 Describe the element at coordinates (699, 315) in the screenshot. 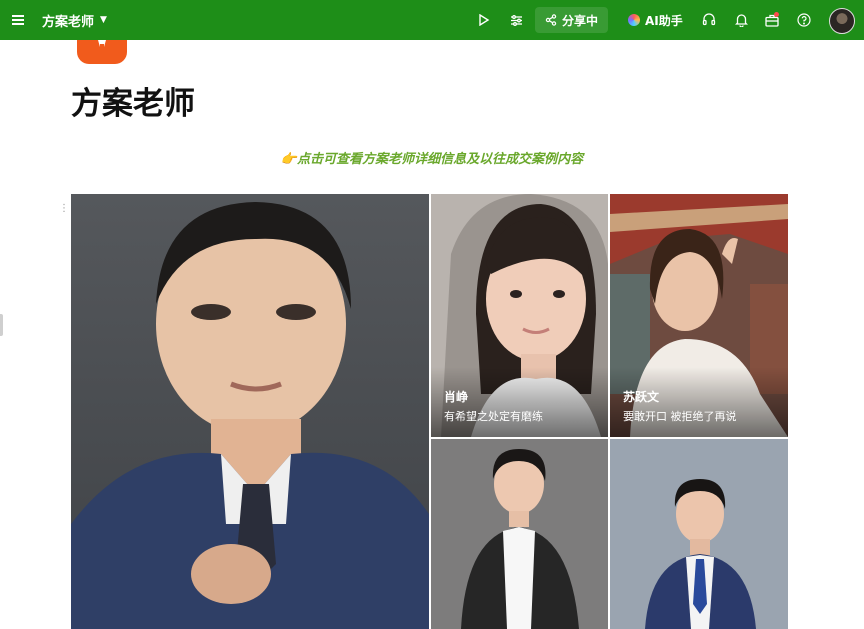

I see `teacher-card-suyuewen: 苏跃文 要敢开口 被拒绝了再说` at that location.